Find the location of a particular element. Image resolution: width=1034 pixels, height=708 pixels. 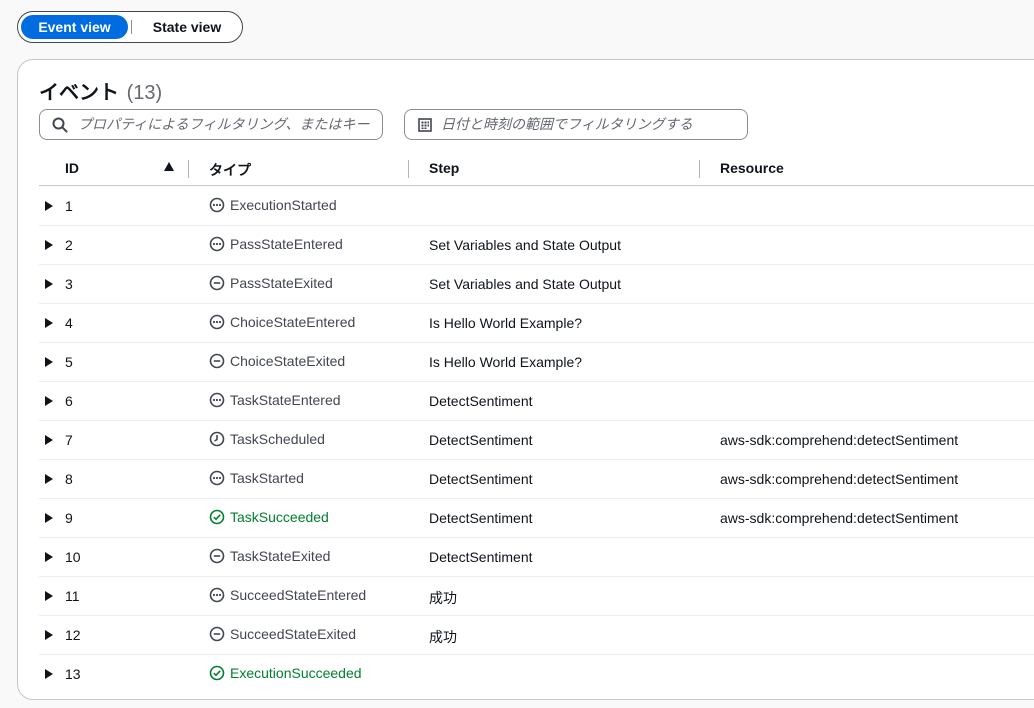

event-type-label: ExecutionStarted is located at coordinates (283, 205).